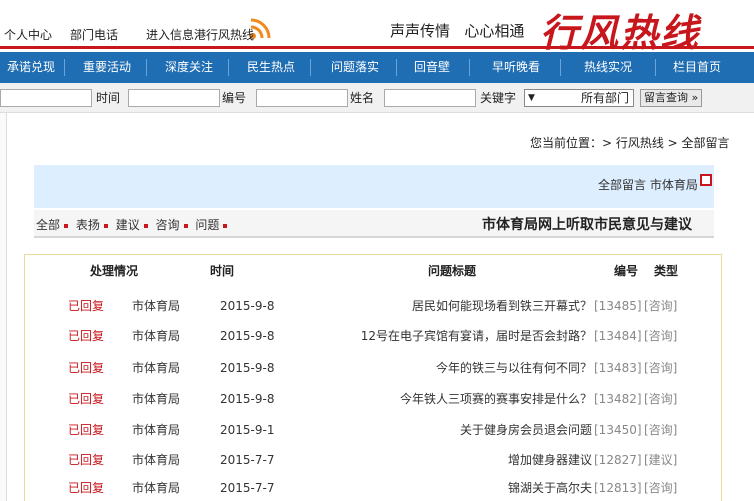 The height and width of the screenshot is (501, 754). What do you see at coordinates (478, 399) in the screenshot?
I see `row-title-link: 今年铁人三项赛的赛事安排是什么？` at bounding box center [478, 399].